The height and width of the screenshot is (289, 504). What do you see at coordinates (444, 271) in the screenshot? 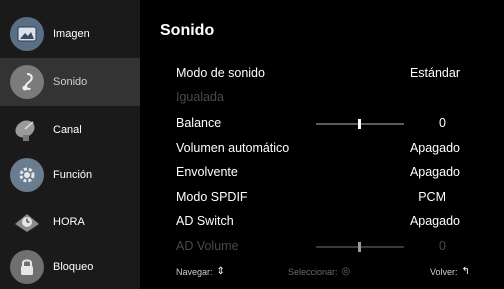
I see `back-label: Volver:` at bounding box center [444, 271].